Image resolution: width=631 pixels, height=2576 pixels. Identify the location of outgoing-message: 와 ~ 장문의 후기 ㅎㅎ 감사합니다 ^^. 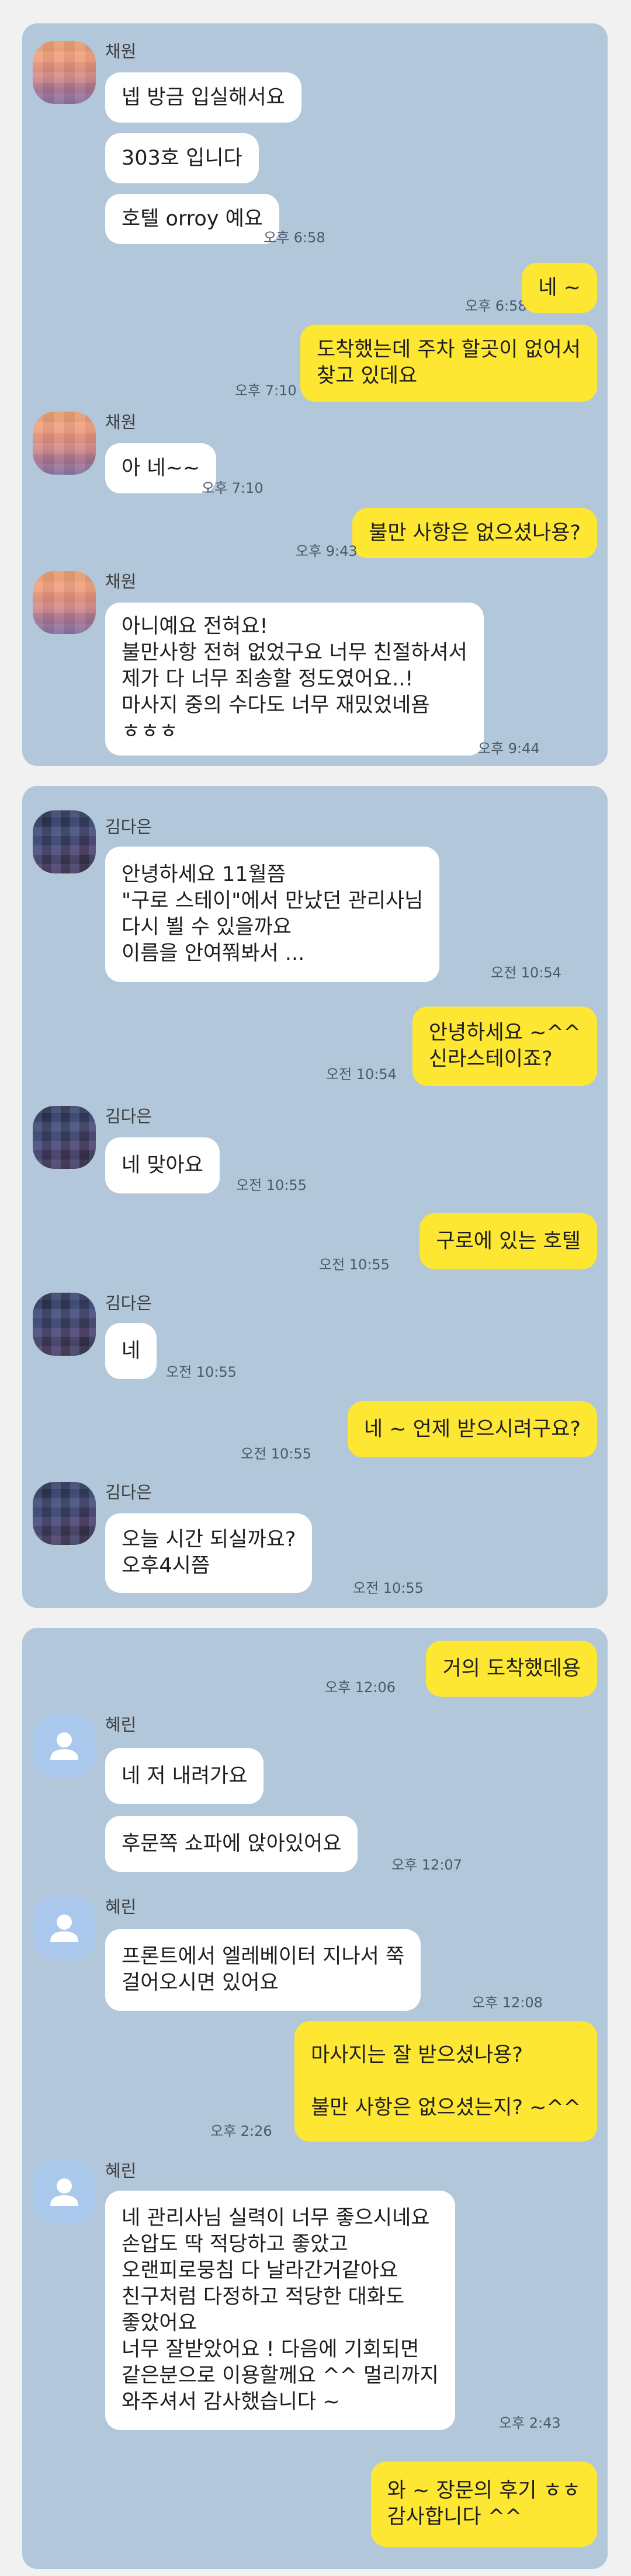
(483, 2504).